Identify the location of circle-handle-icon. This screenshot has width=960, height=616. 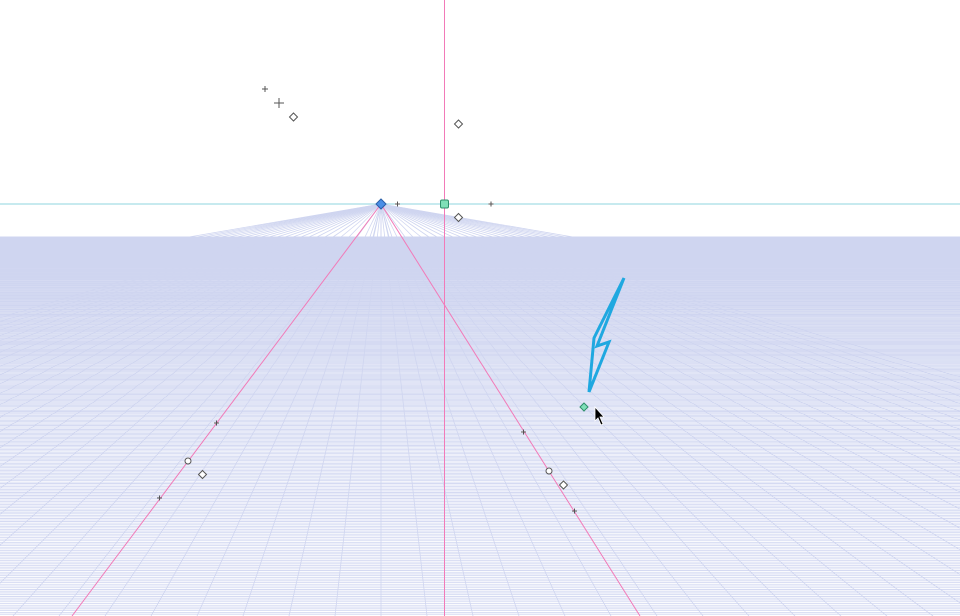
(188, 461).